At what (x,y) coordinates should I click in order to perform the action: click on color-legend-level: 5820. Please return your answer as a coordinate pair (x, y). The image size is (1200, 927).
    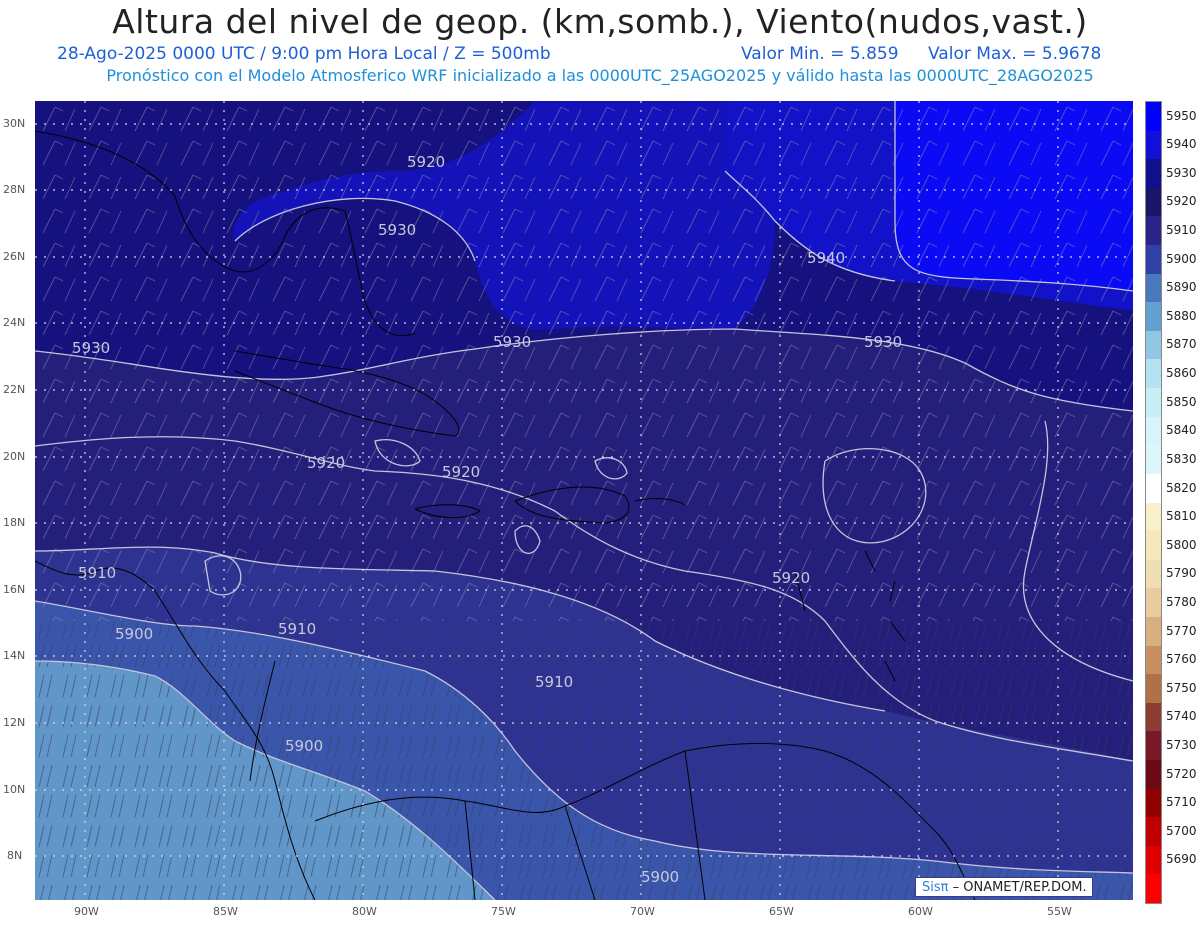
    Looking at the image, I should click on (1181, 487).